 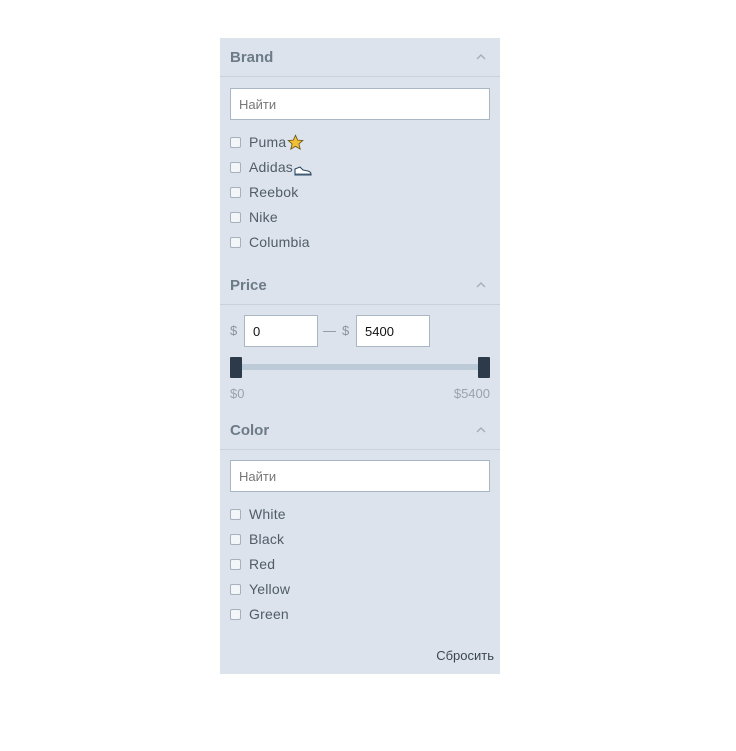 I want to click on brand-option-adidas: Adidas, so click(x=271, y=167).